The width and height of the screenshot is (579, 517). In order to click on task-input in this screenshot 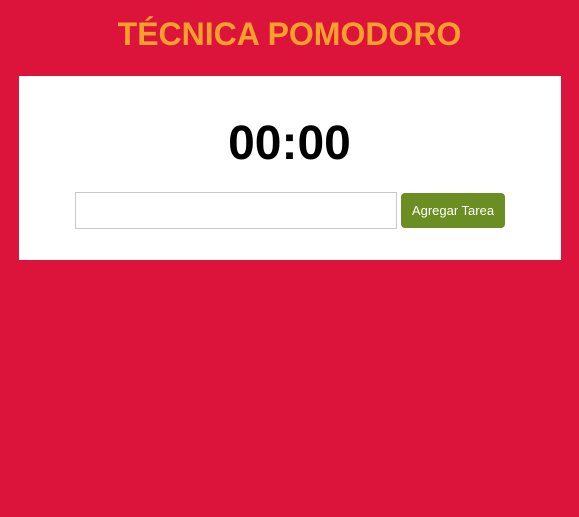, I will do `click(236, 210)`.